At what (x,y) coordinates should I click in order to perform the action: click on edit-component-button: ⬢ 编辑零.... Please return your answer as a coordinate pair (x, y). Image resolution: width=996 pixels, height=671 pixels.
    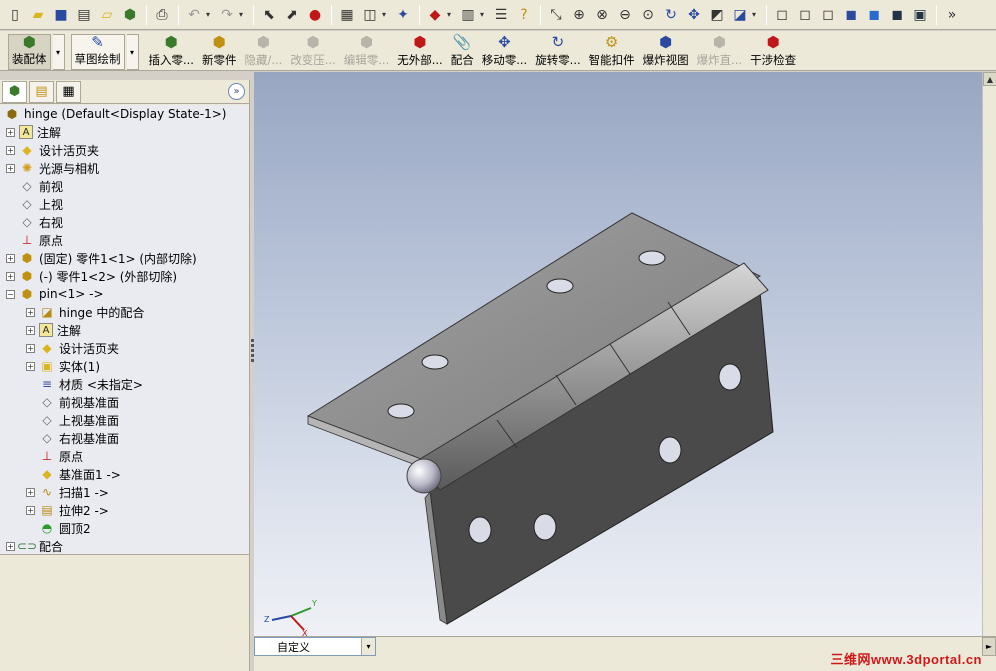
    Looking at the image, I should click on (366, 51).